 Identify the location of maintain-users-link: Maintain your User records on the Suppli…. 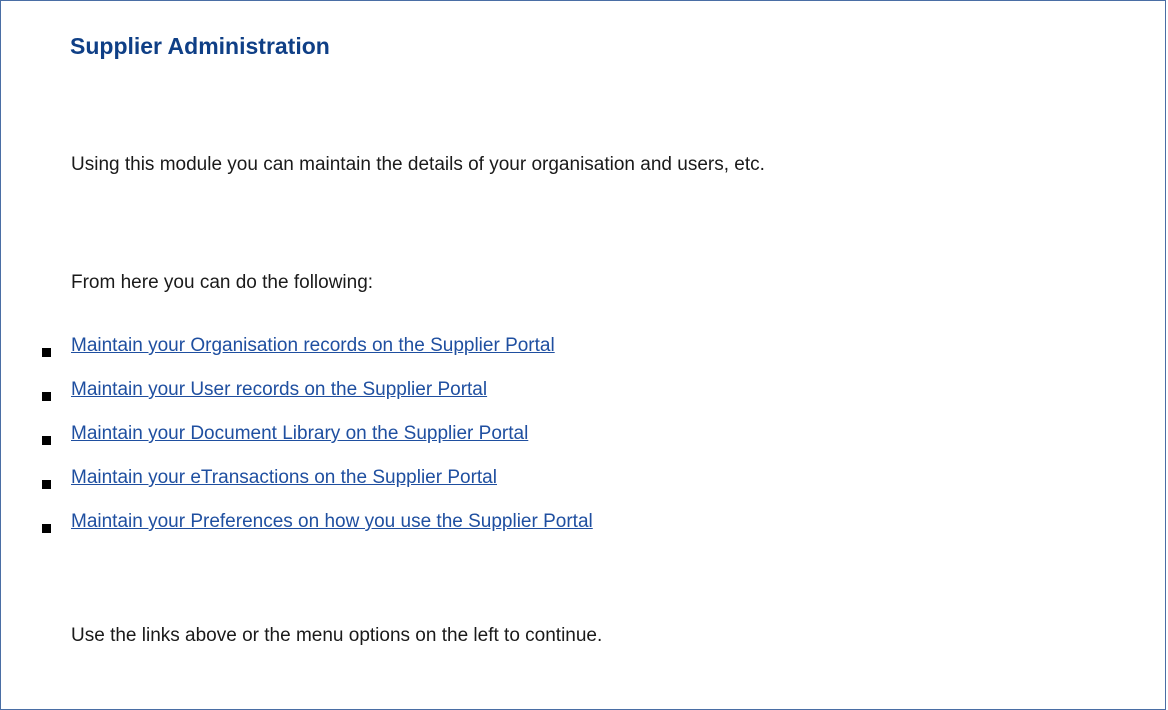
(279, 390).